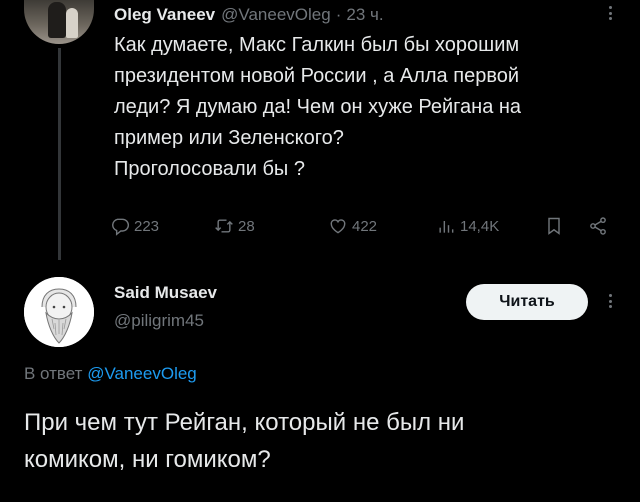 The width and height of the screenshot is (640, 502). What do you see at coordinates (317, 45) in the screenshot?
I see `tweet-text-line: Как думаете, Макс Галкин был бы хорошим` at bounding box center [317, 45].